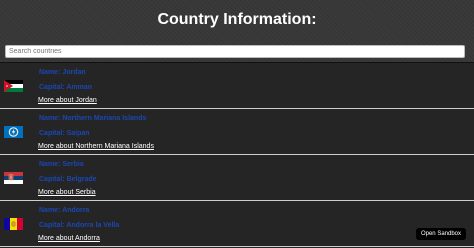 This screenshot has height=248, width=474. I want to click on search-input, so click(235, 51).